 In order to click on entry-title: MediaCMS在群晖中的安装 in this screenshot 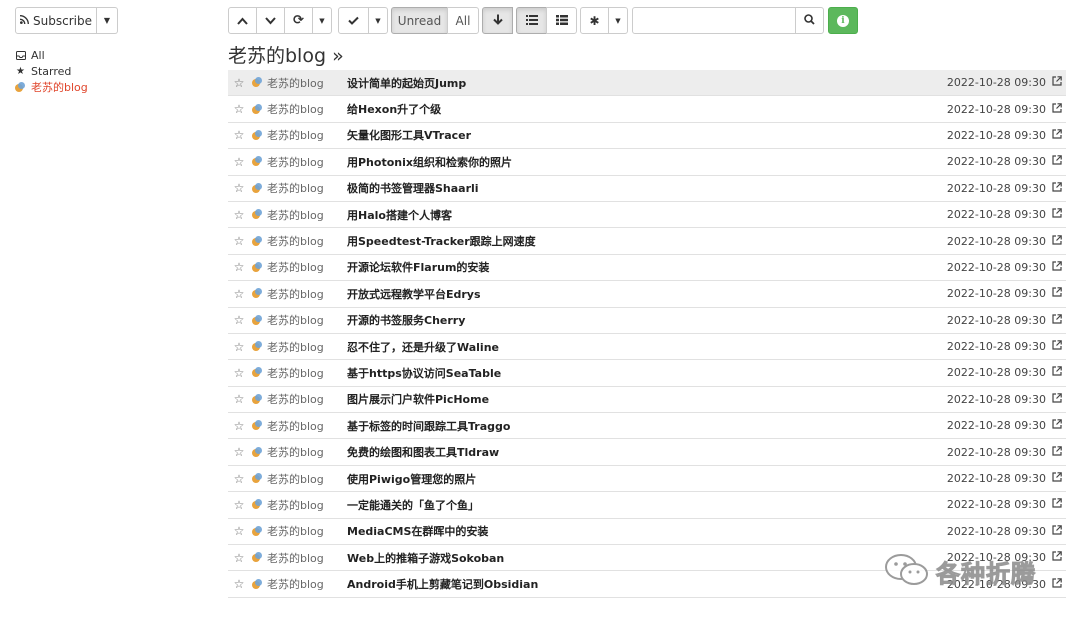, I will do `click(417, 531)`.